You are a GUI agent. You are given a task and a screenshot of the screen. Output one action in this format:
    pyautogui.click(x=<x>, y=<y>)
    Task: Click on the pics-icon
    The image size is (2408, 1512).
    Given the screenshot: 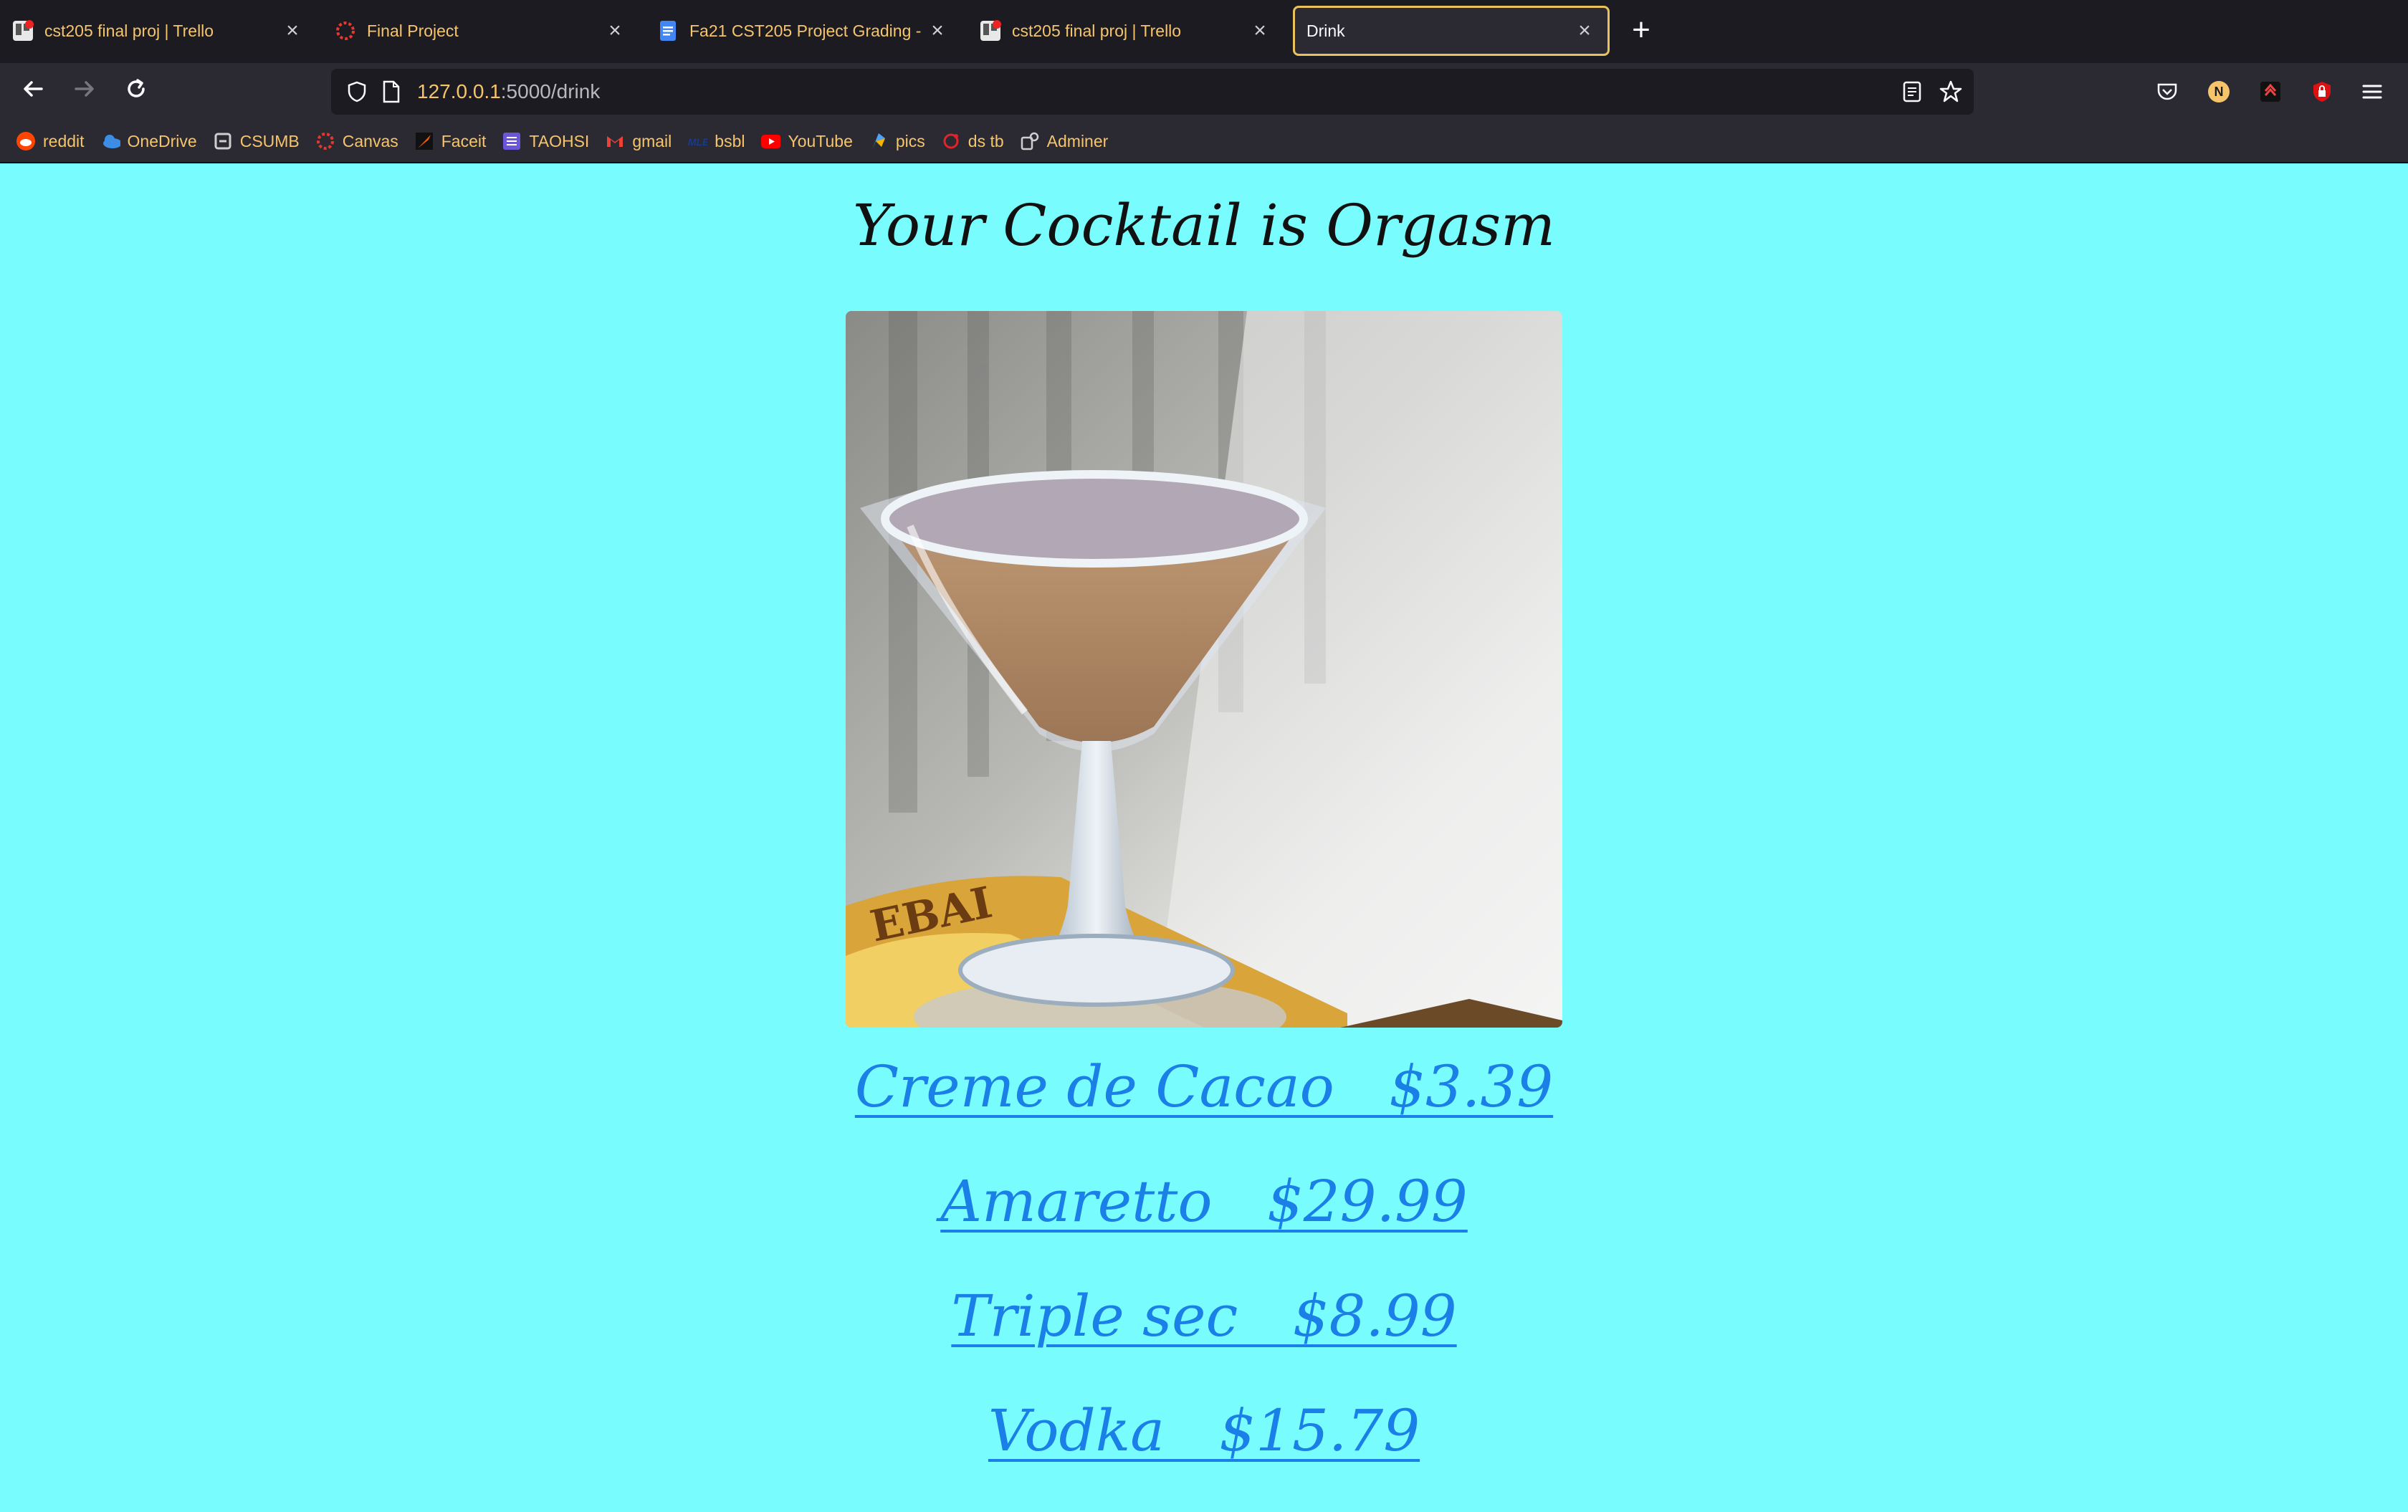 What is the action you would take?
    pyautogui.click(x=879, y=141)
    